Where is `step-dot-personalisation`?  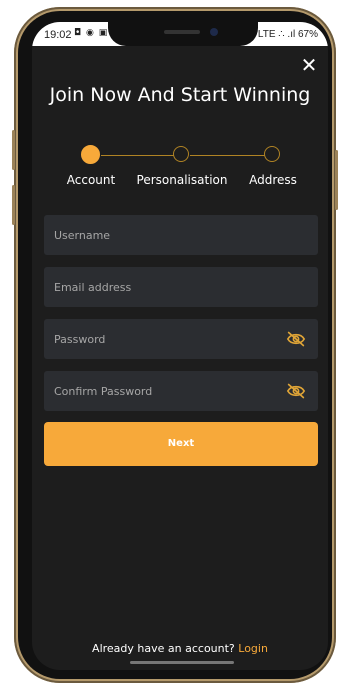
step-dot-personalisation is located at coordinates (181, 154).